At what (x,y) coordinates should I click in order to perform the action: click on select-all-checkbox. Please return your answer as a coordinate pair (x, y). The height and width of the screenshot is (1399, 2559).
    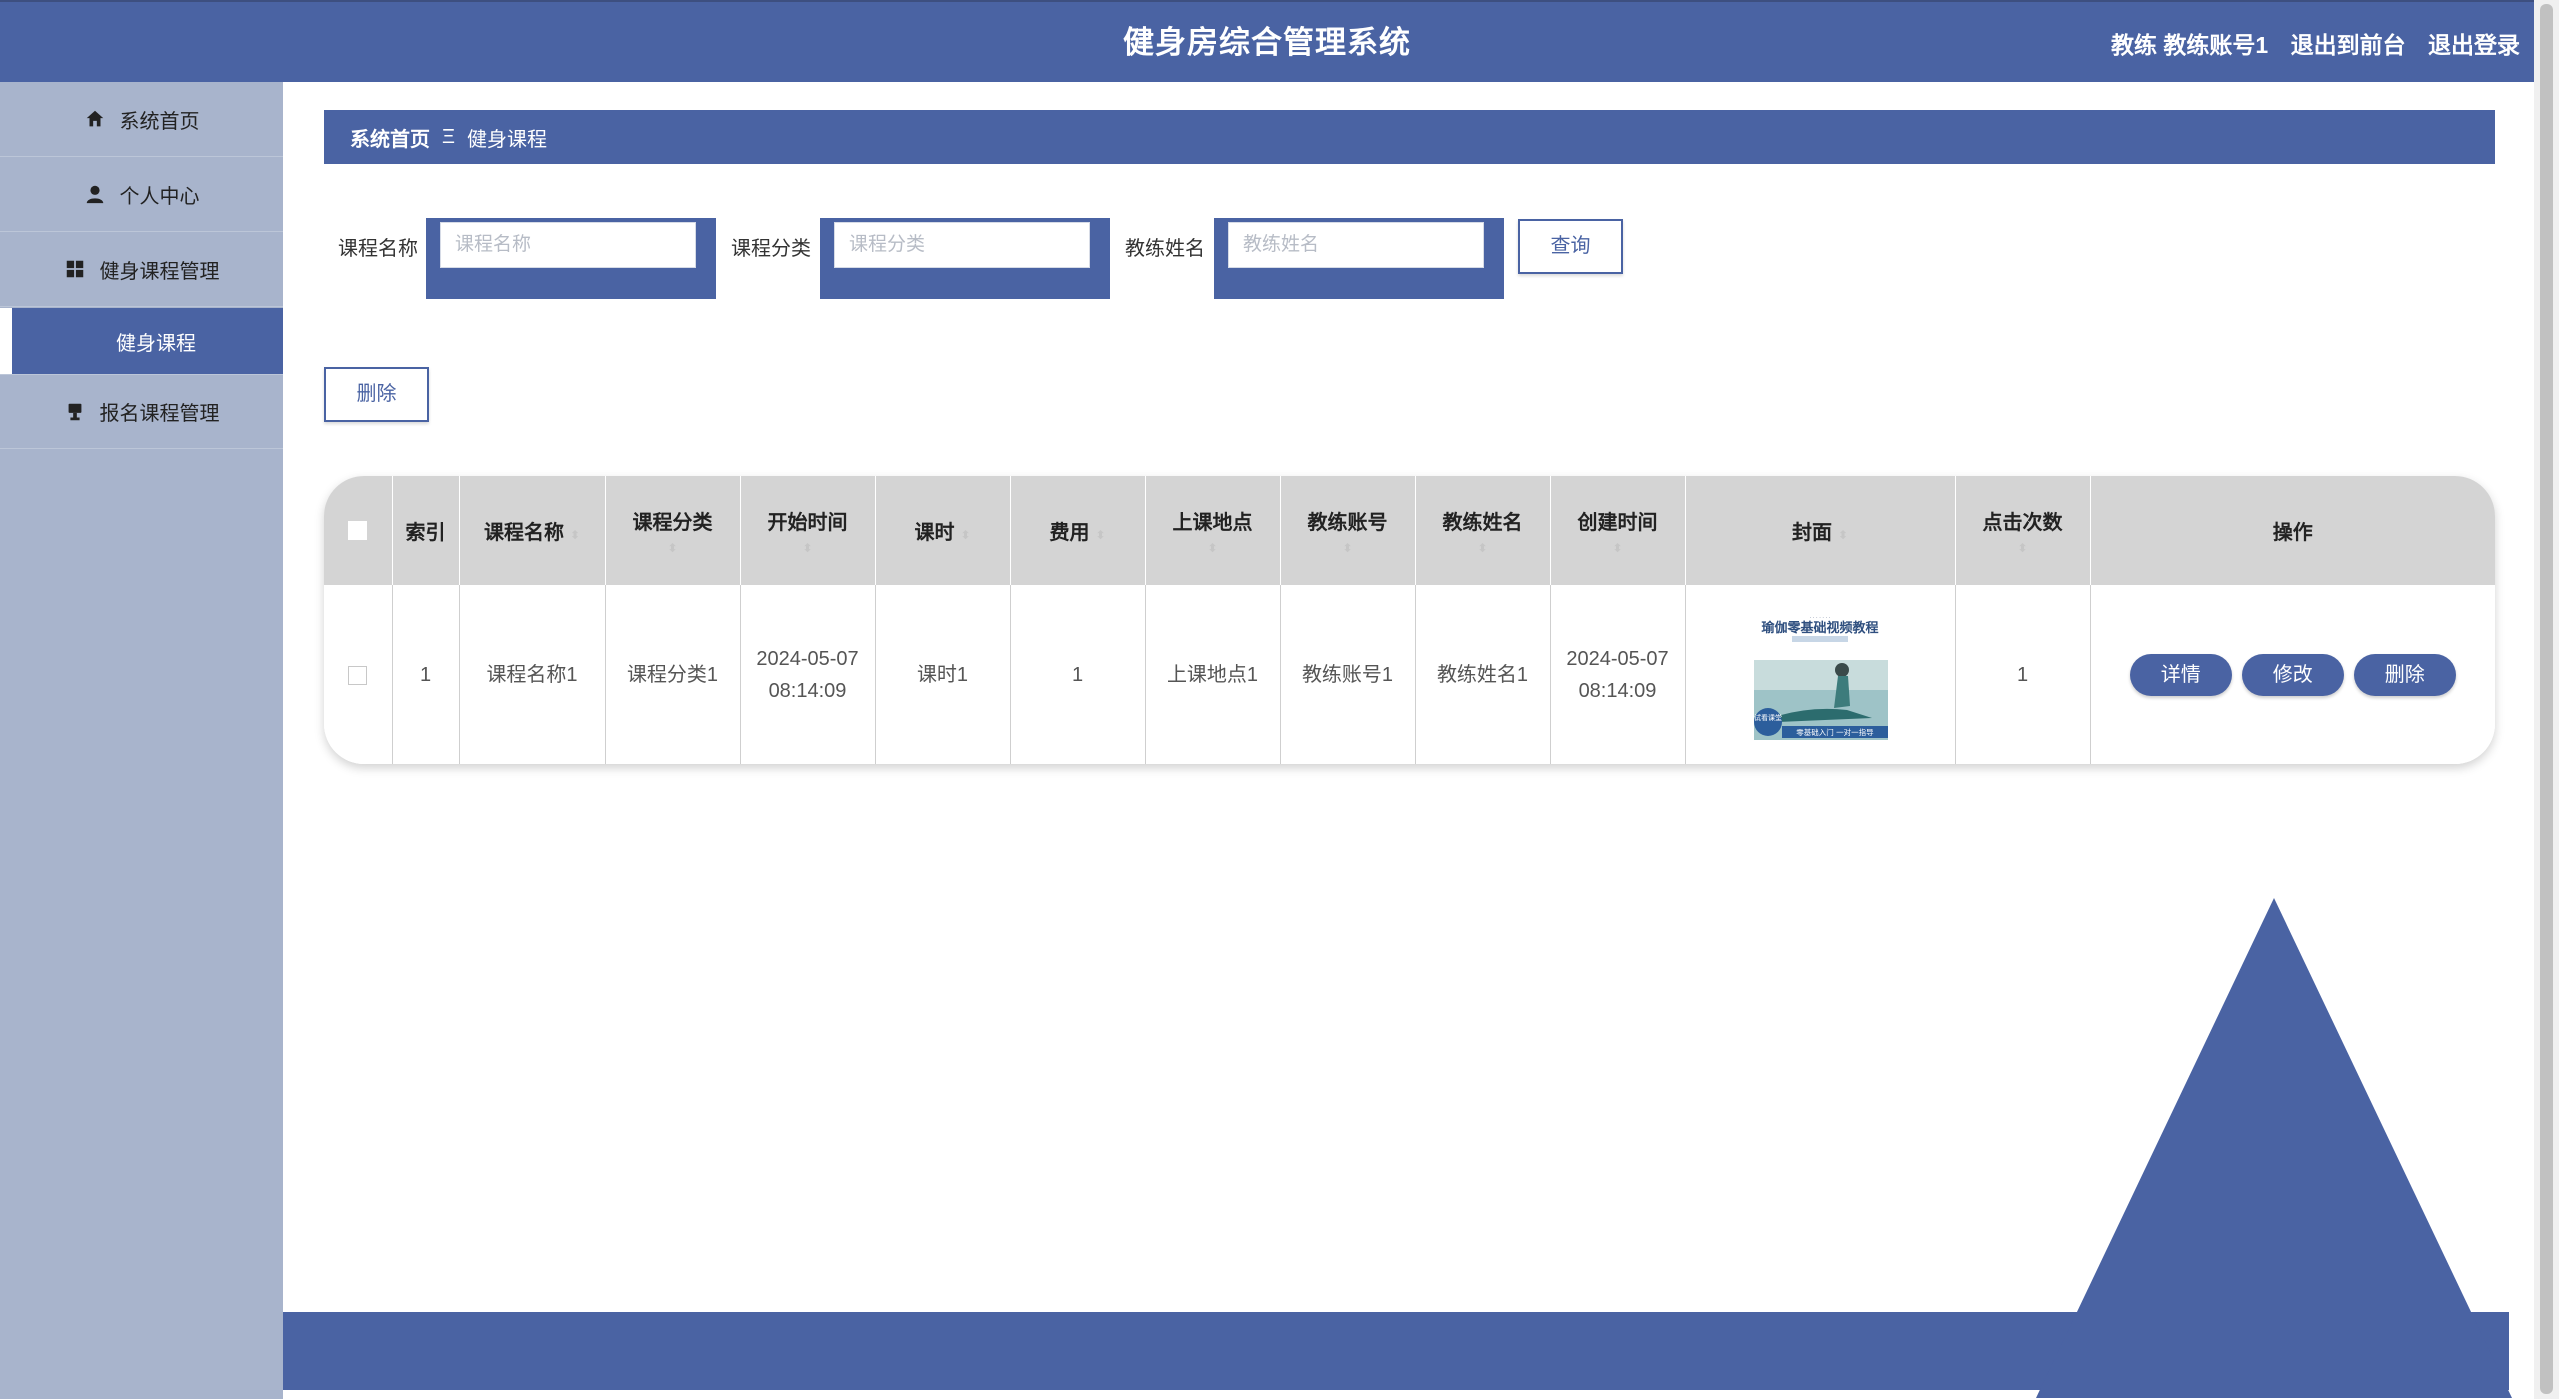
    Looking at the image, I should click on (358, 531).